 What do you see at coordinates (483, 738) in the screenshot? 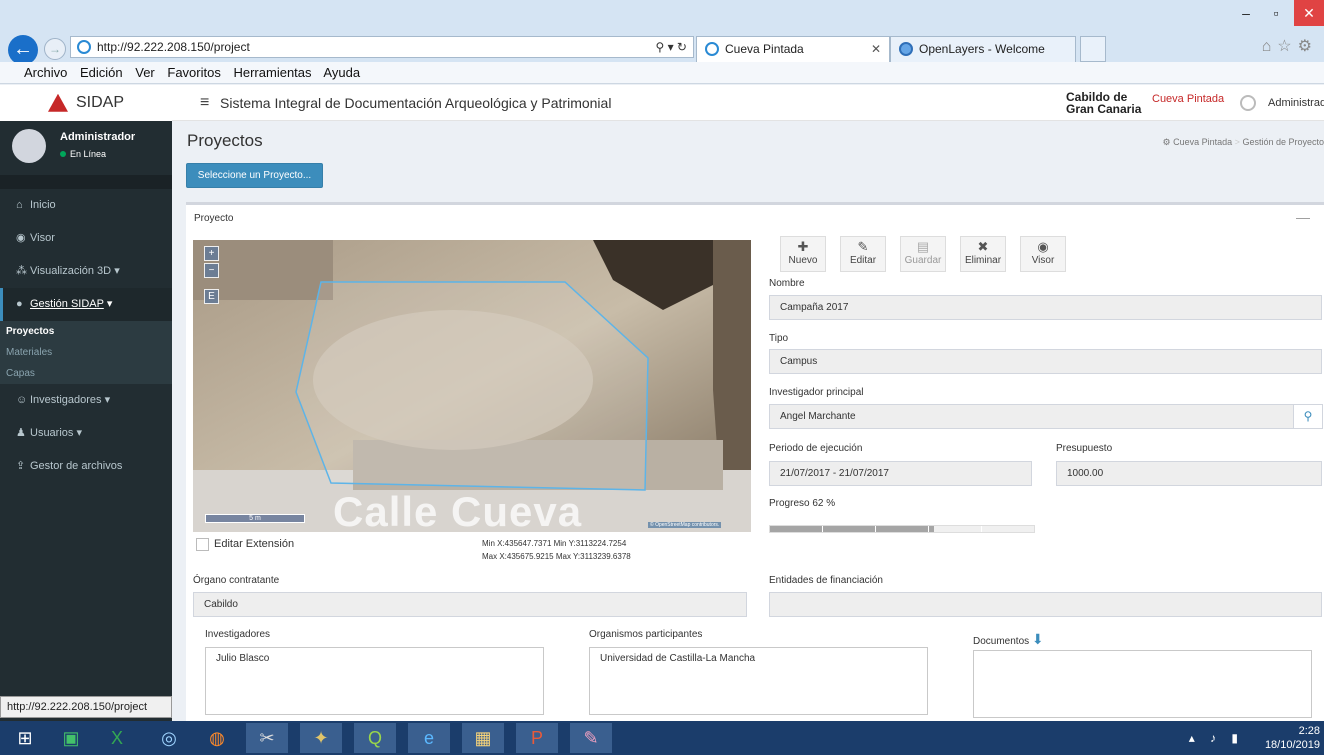
I see `file-explorer-icon: ▦` at bounding box center [483, 738].